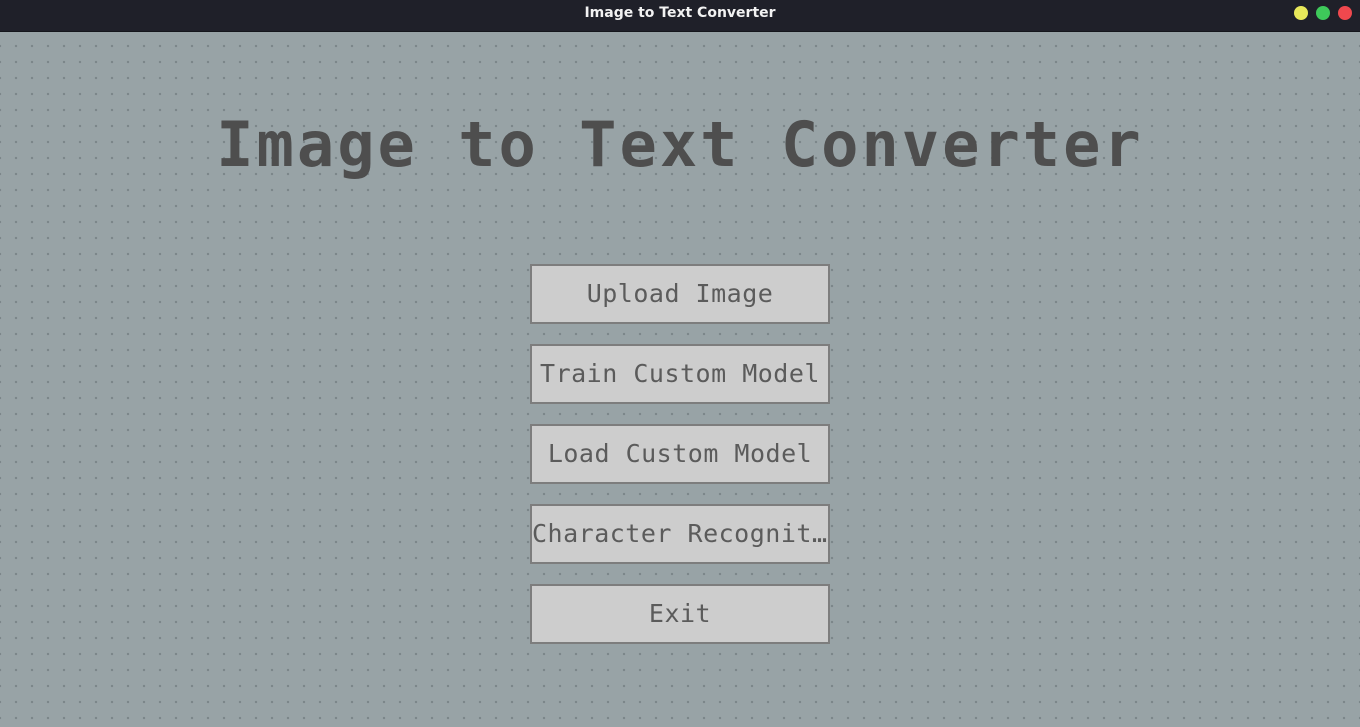 The image size is (1360, 727). I want to click on page-title: Image to Text Converter, so click(680, 144).